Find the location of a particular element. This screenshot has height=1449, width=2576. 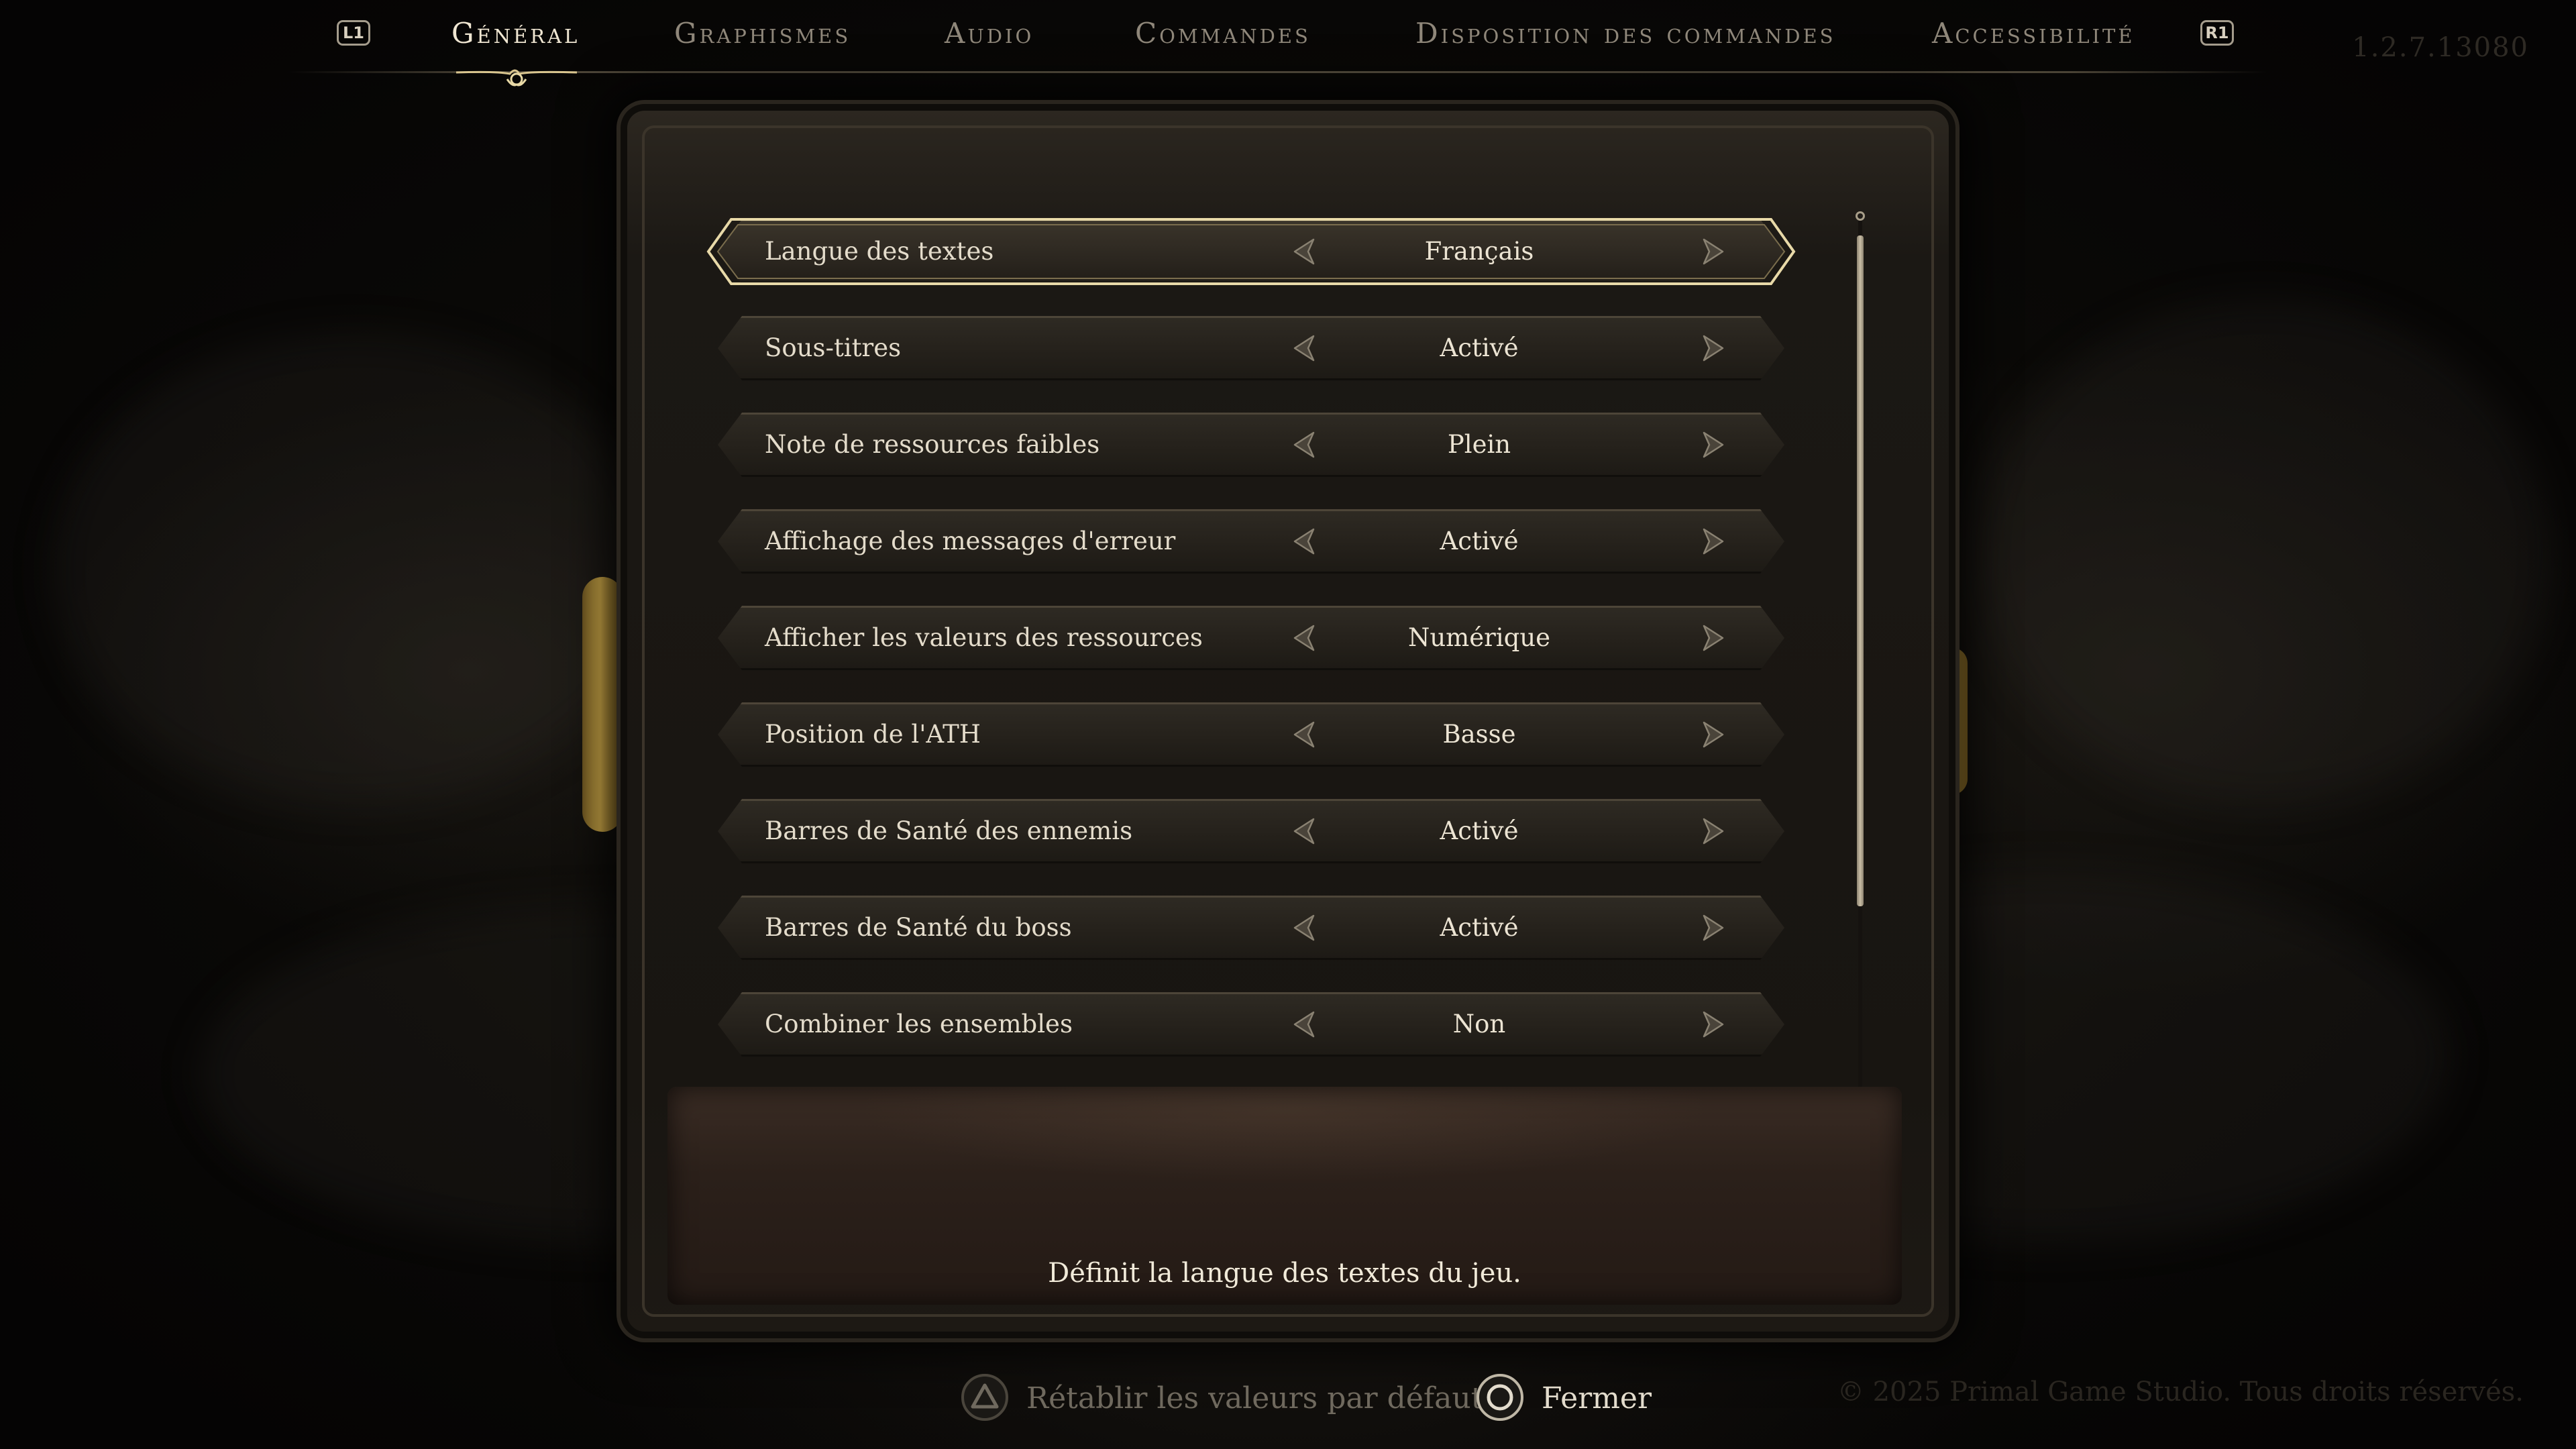

setting-label: Afficher les valeurs des ressources is located at coordinates (984, 637).